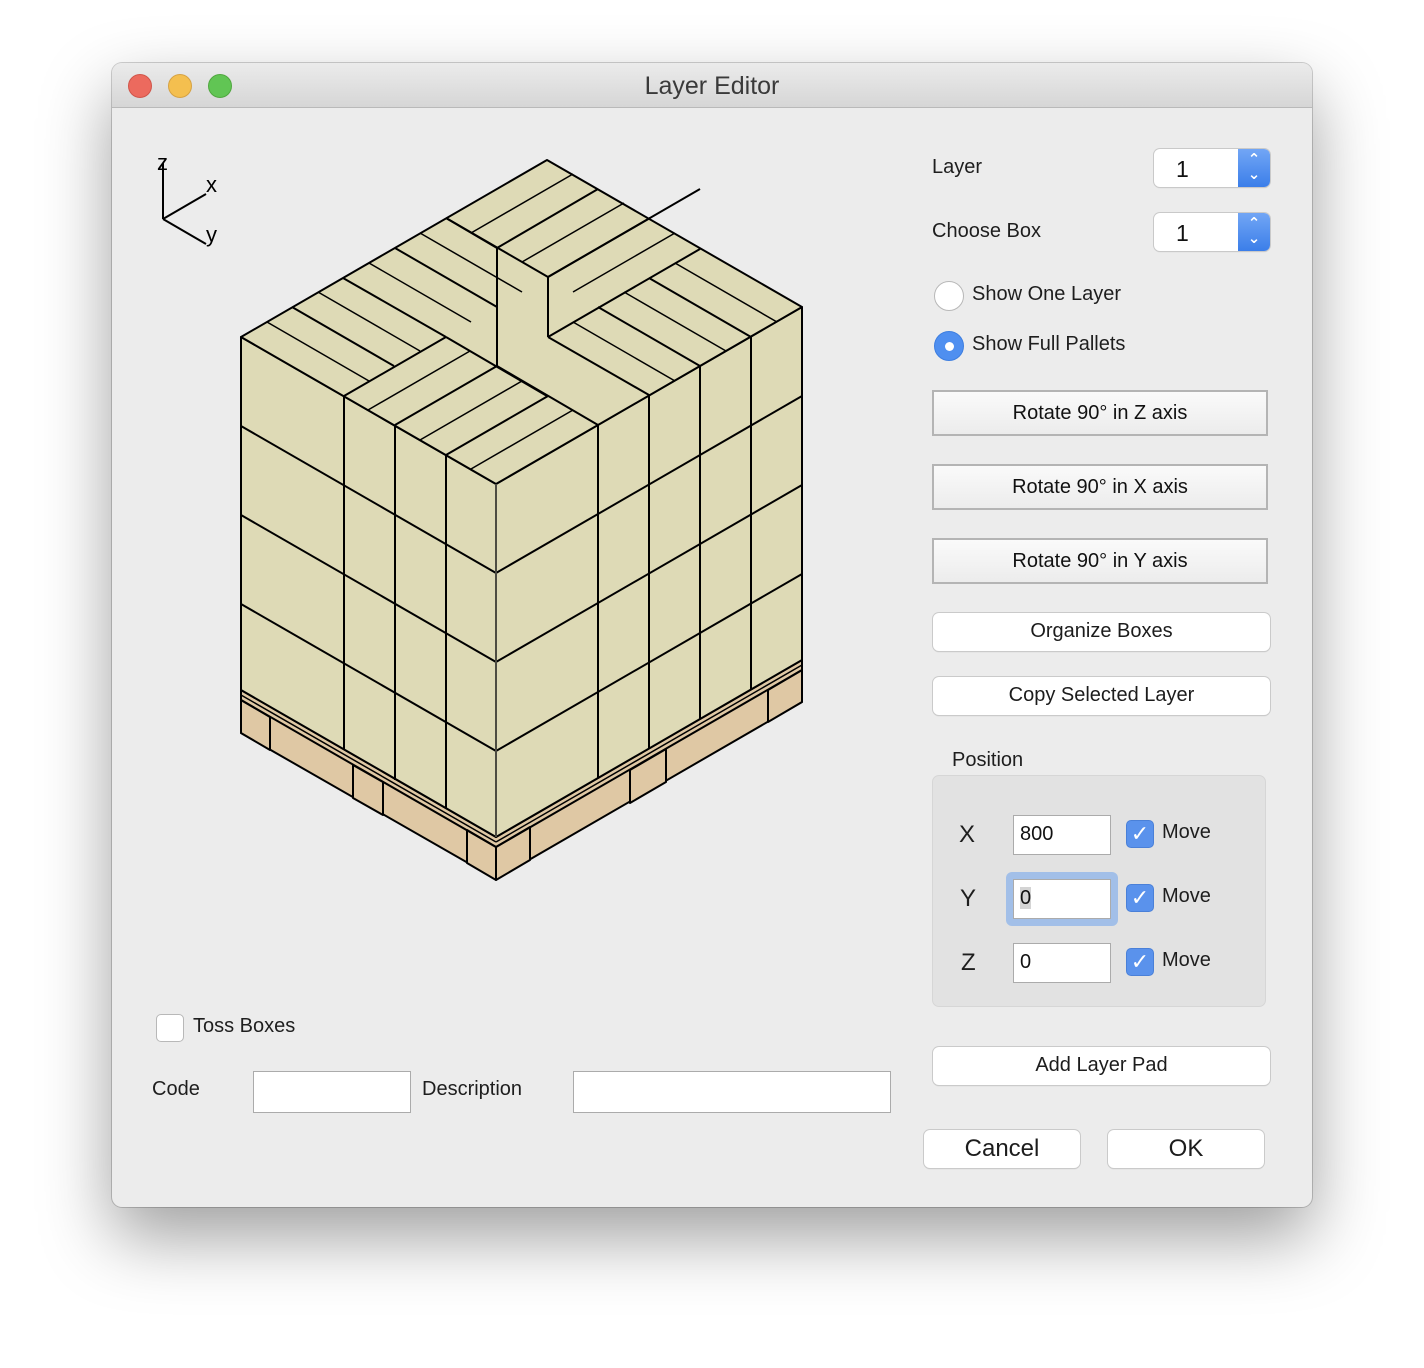 The width and height of the screenshot is (1424, 1368). I want to click on choose-box-label: Choose Box, so click(986, 231).